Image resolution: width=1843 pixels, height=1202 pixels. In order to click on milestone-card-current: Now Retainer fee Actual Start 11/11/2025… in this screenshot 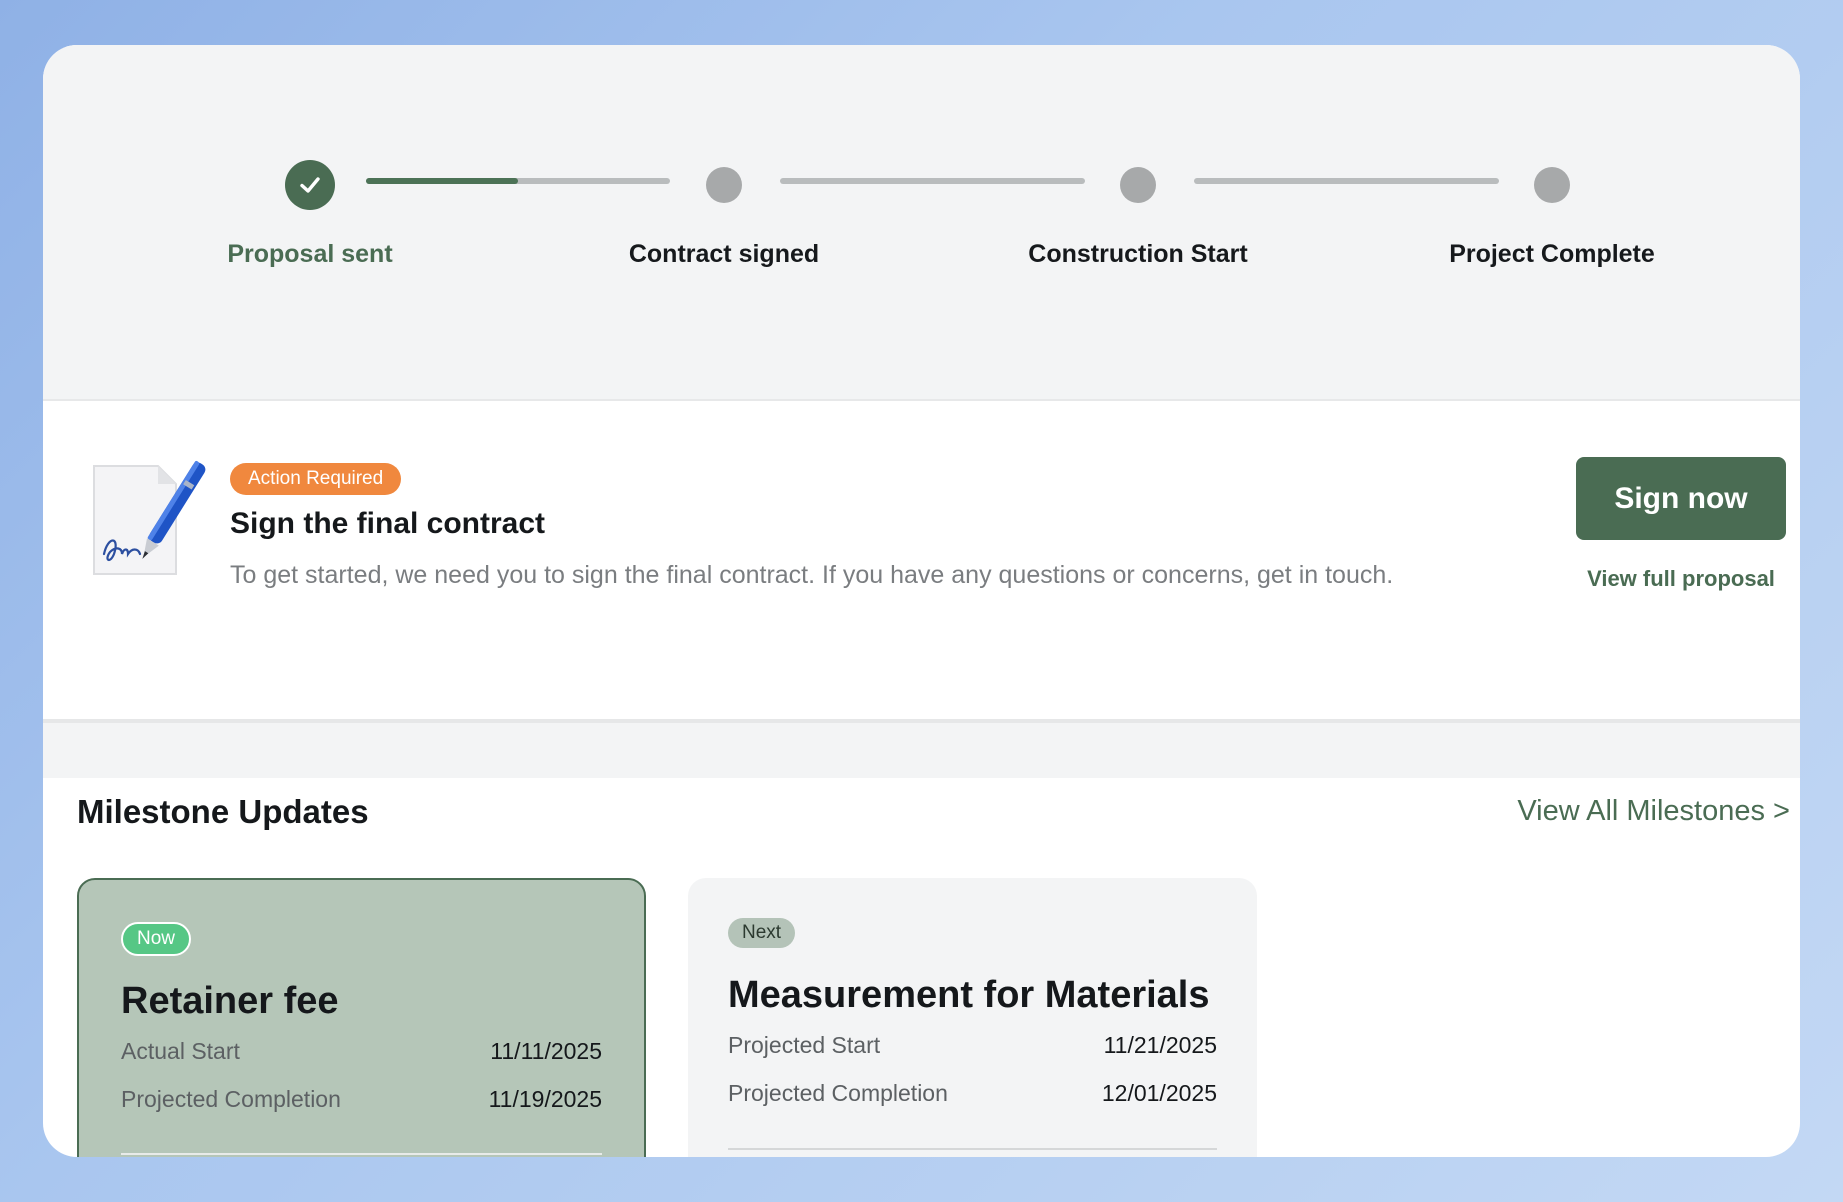, I will do `click(361, 1017)`.